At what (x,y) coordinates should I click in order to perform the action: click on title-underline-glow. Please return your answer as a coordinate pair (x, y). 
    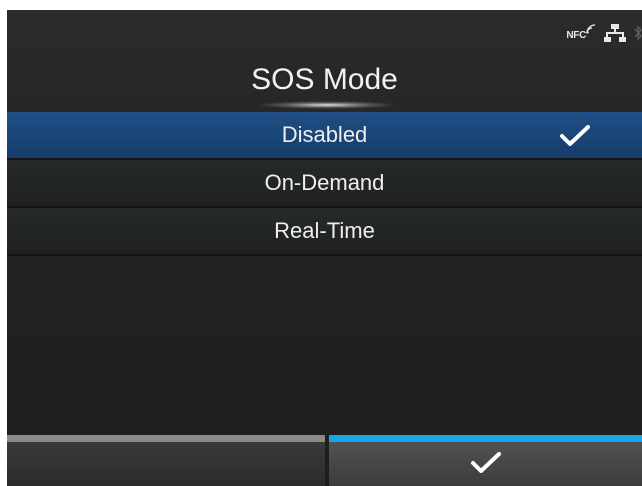
    Looking at the image, I should click on (327, 105).